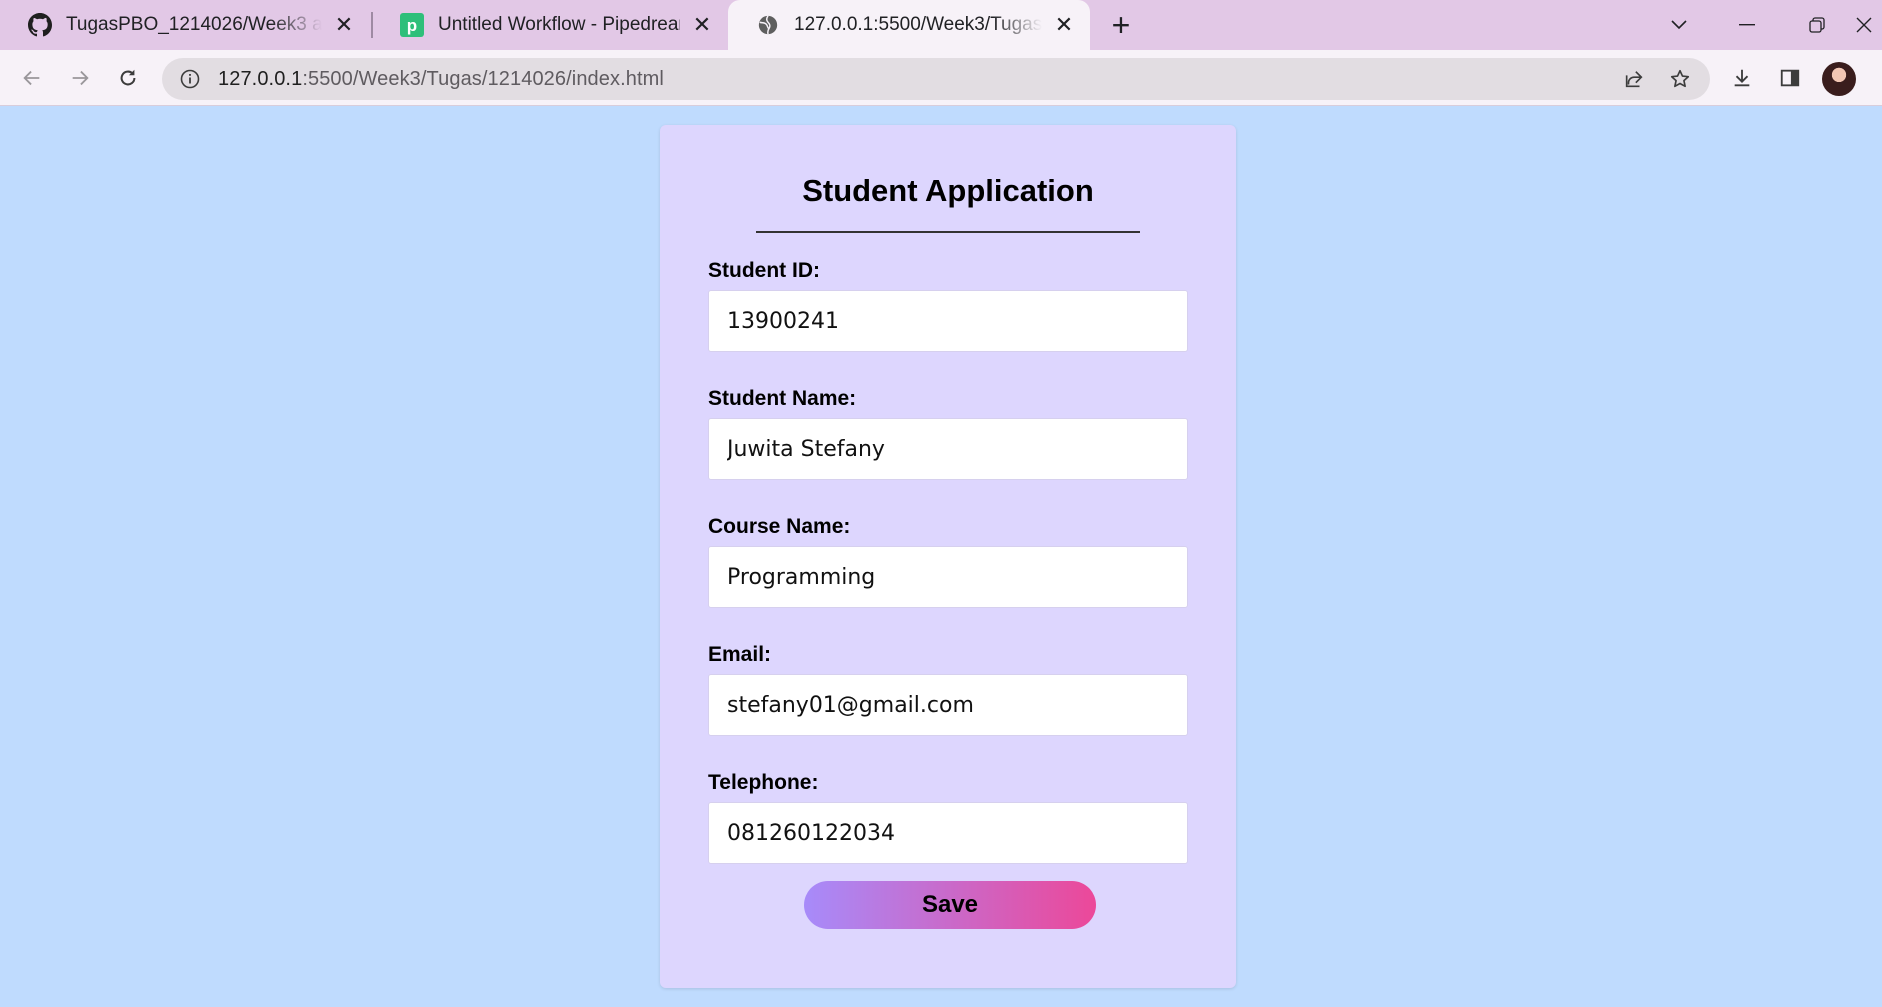 This screenshot has height=1007, width=1882. What do you see at coordinates (1869, 25) in the screenshot?
I see `close-window-icon` at bounding box center [1869, 25].